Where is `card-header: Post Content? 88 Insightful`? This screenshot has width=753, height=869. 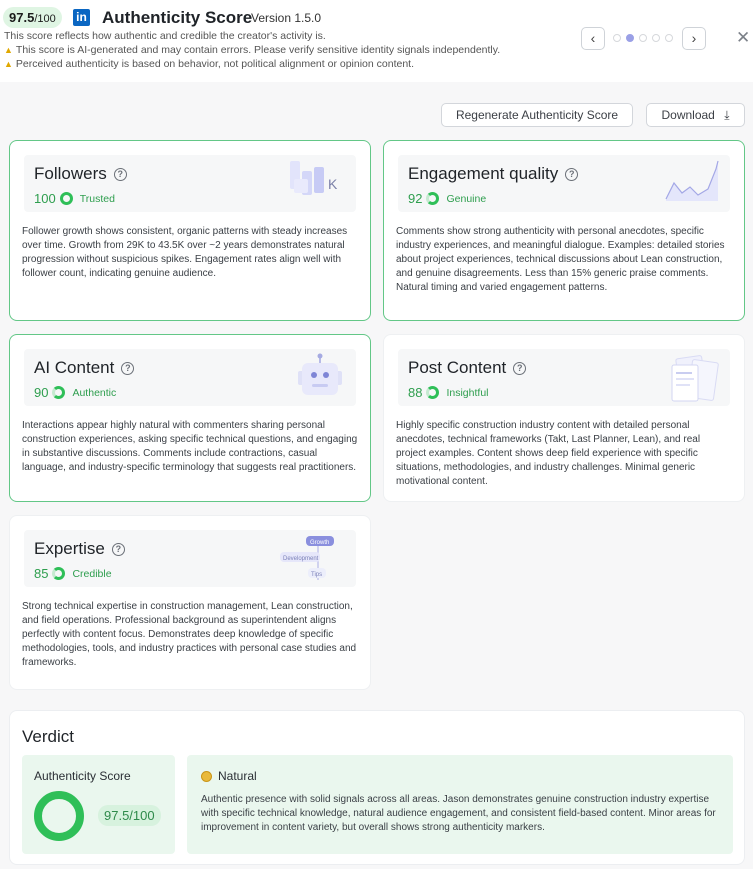 card-header: Post Content? 88 Insightful is located at coordinates (564, 377).